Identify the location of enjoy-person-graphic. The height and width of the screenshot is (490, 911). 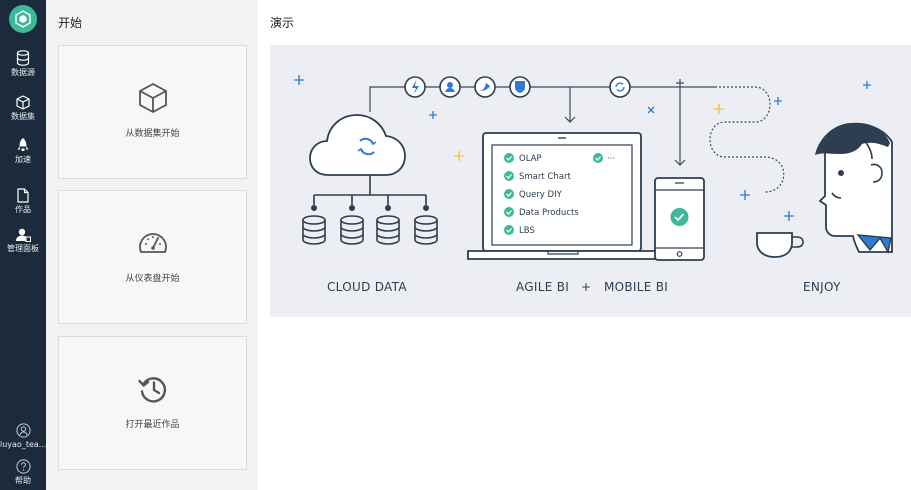
(824, 190).